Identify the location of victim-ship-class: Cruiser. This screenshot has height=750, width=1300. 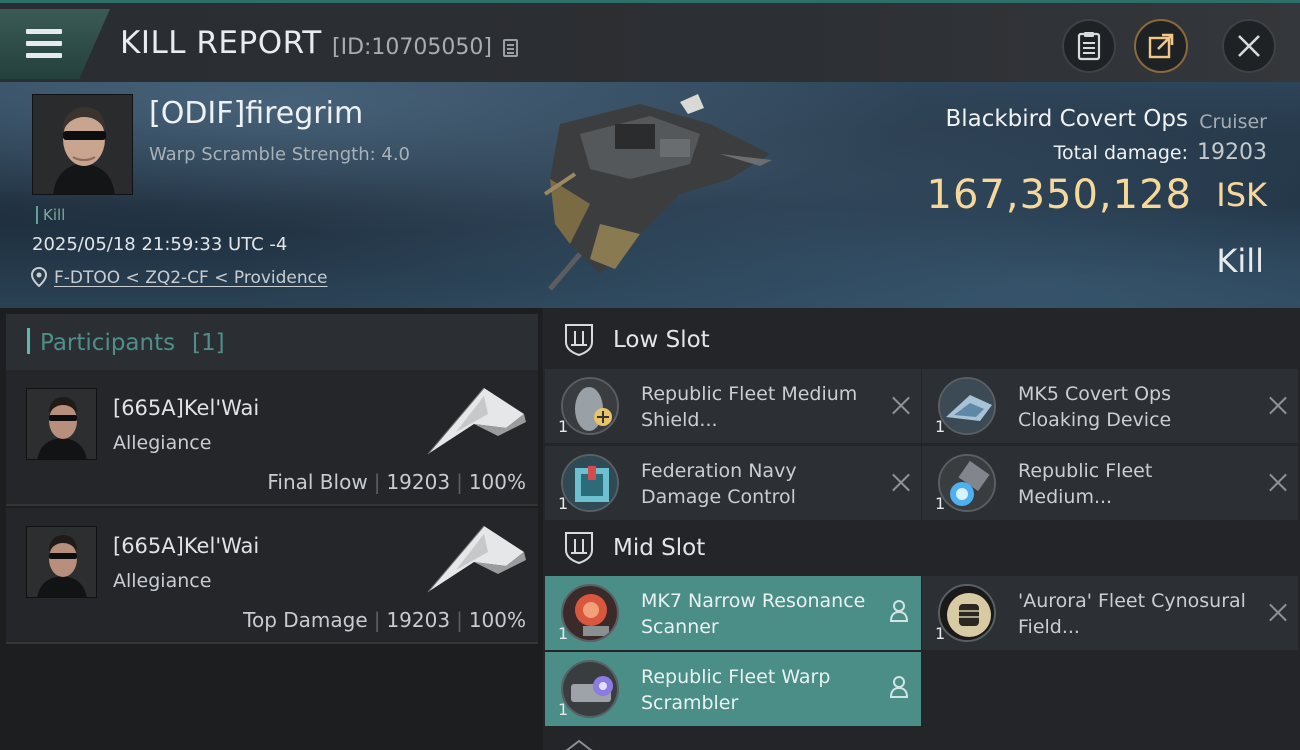
(1233, 122).